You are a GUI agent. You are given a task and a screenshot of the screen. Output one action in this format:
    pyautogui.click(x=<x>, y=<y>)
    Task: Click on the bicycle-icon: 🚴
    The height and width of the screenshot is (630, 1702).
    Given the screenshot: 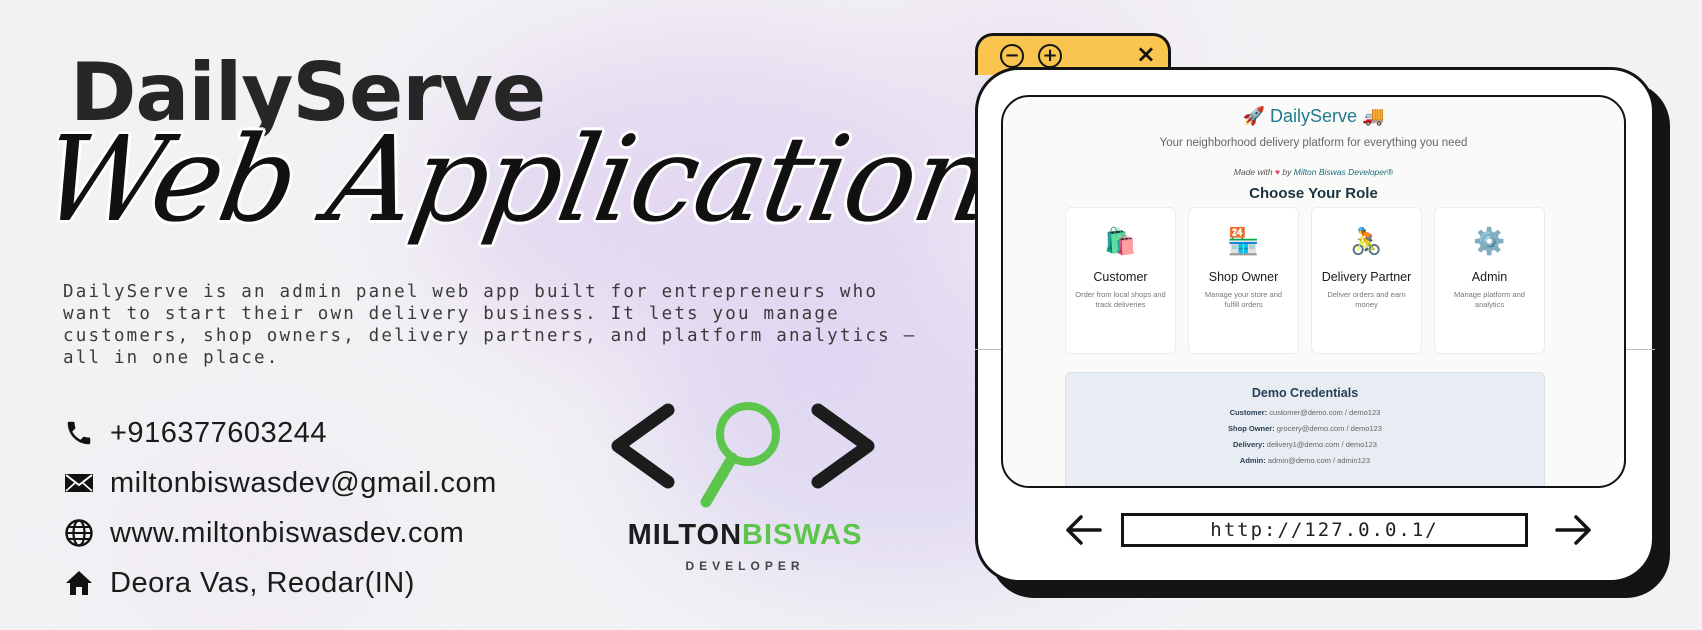 What is the action you would take?
    pyautogui.click(x=1366, y=242)
    